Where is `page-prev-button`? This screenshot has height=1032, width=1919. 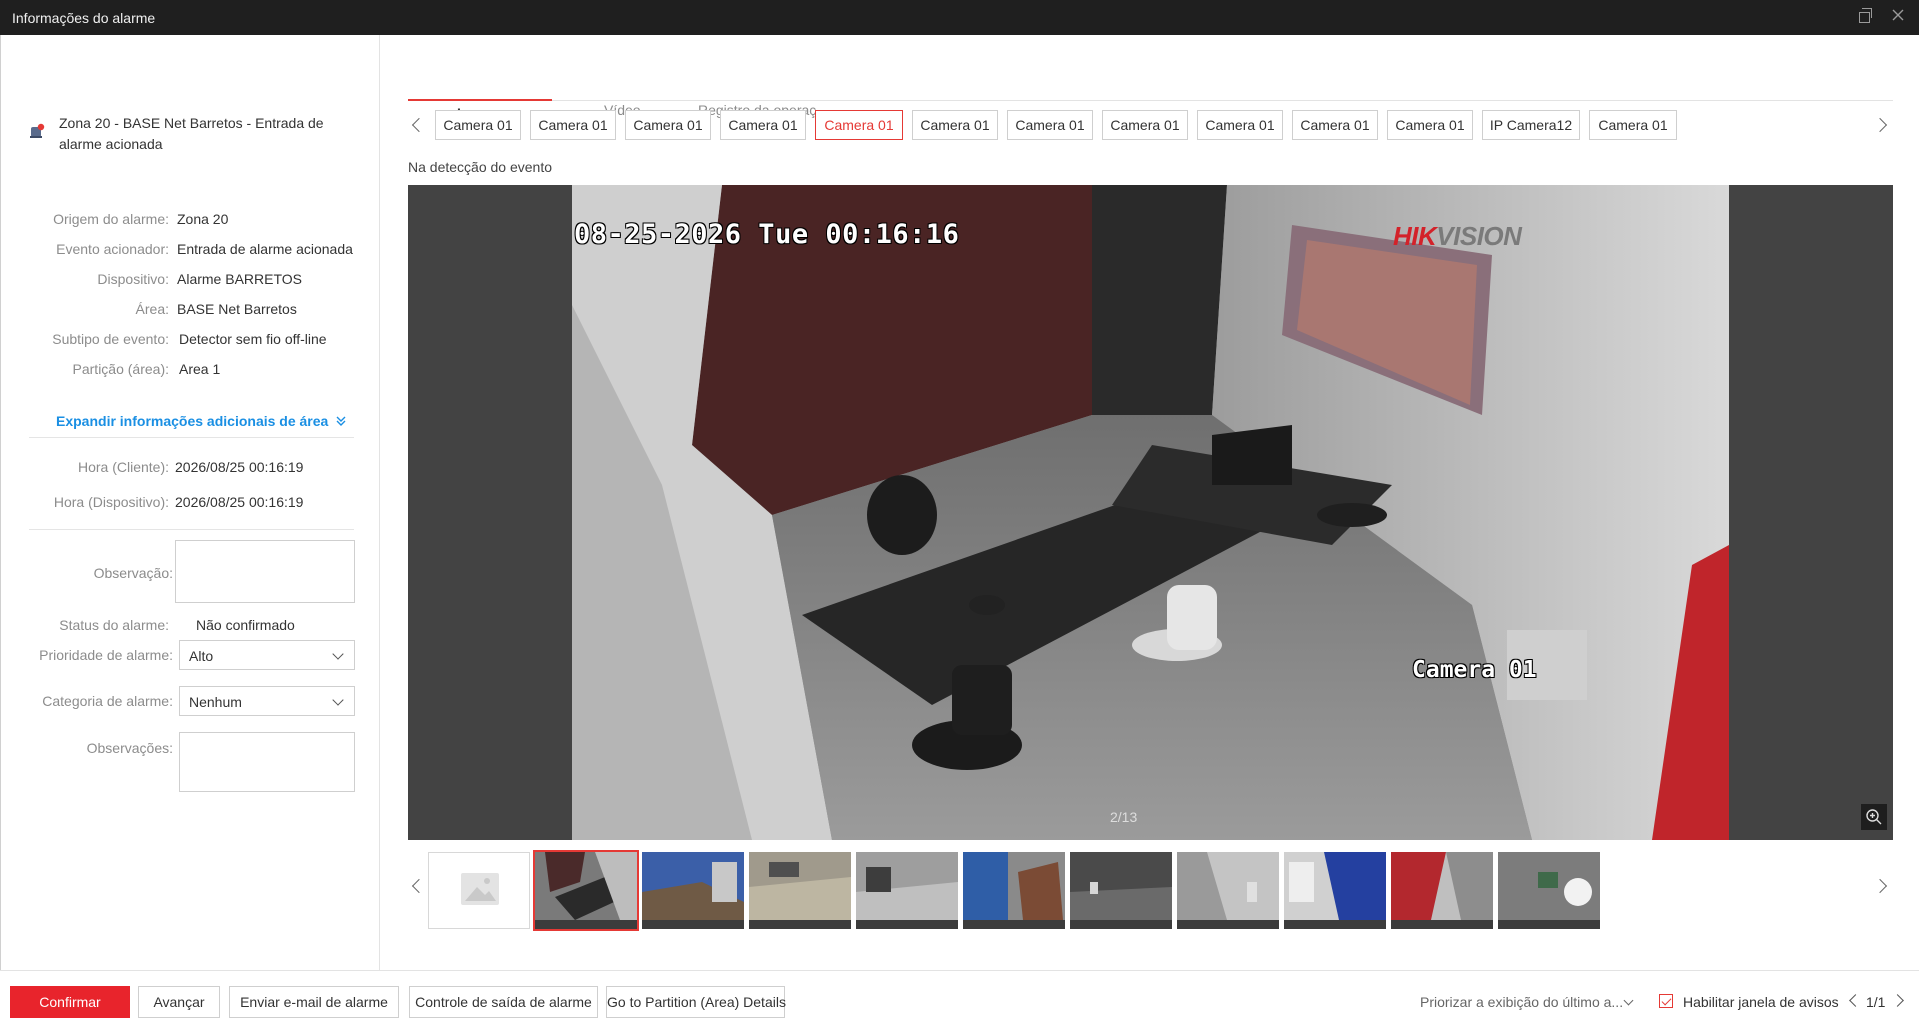
page-prev-button is located at coordinates (1854, 1001).